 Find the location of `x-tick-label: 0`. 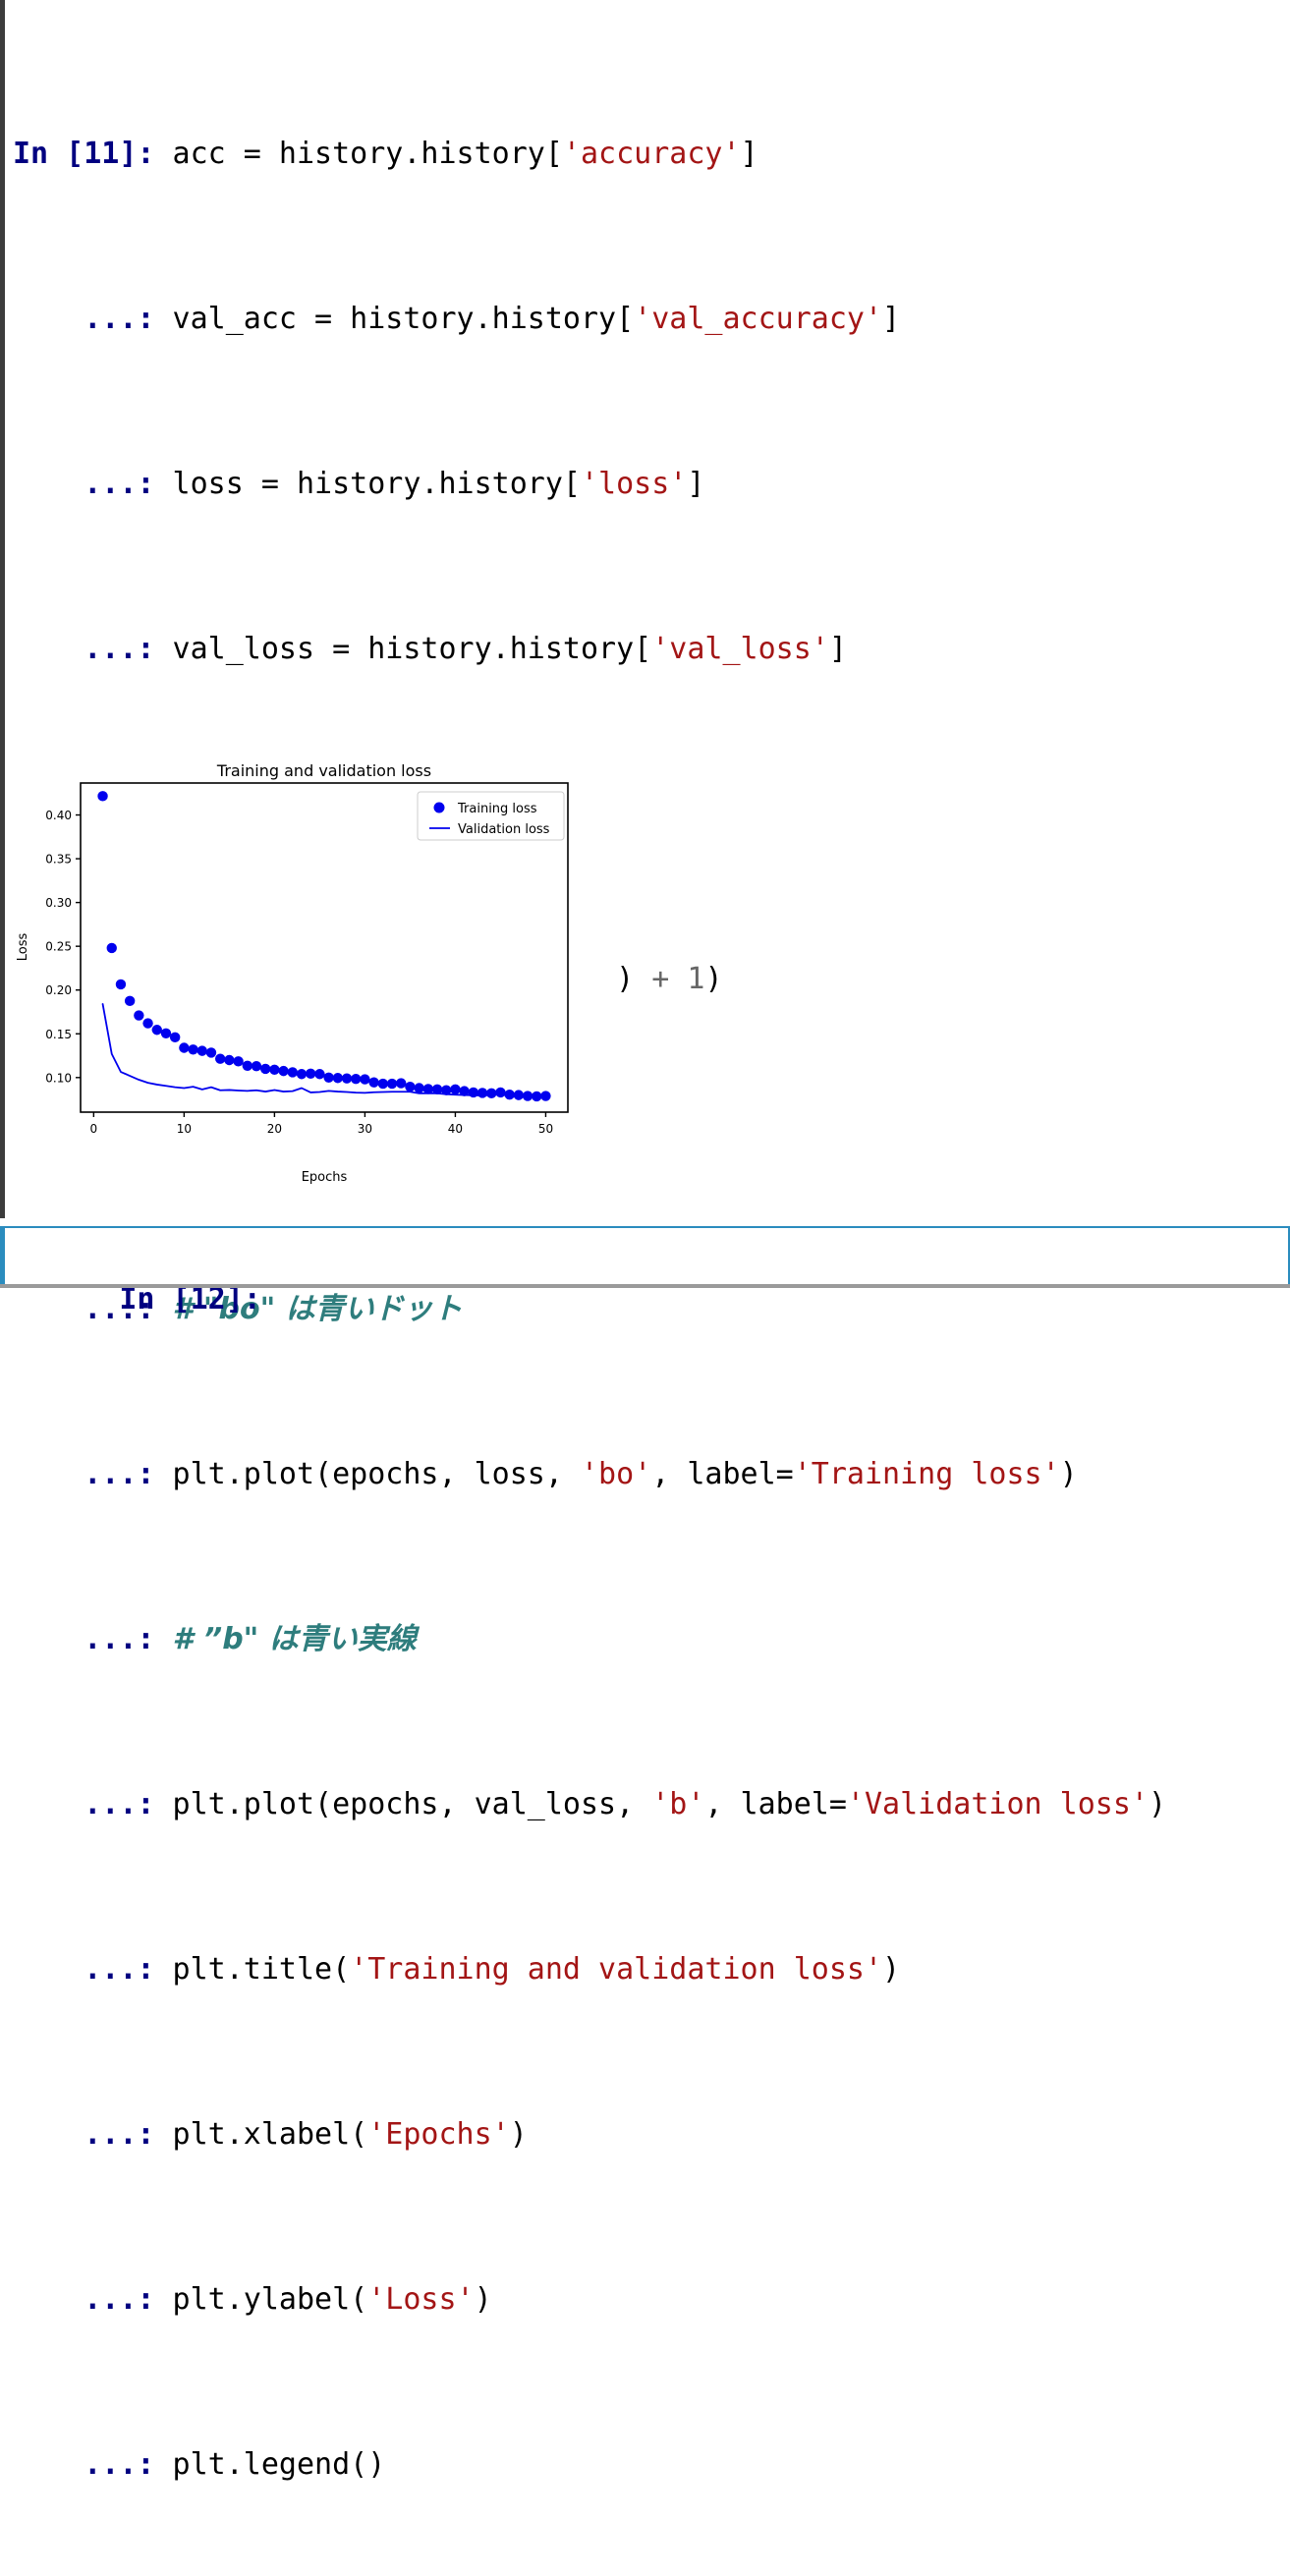

x-tick-label: 0 is located at coordinates (94, 1129).